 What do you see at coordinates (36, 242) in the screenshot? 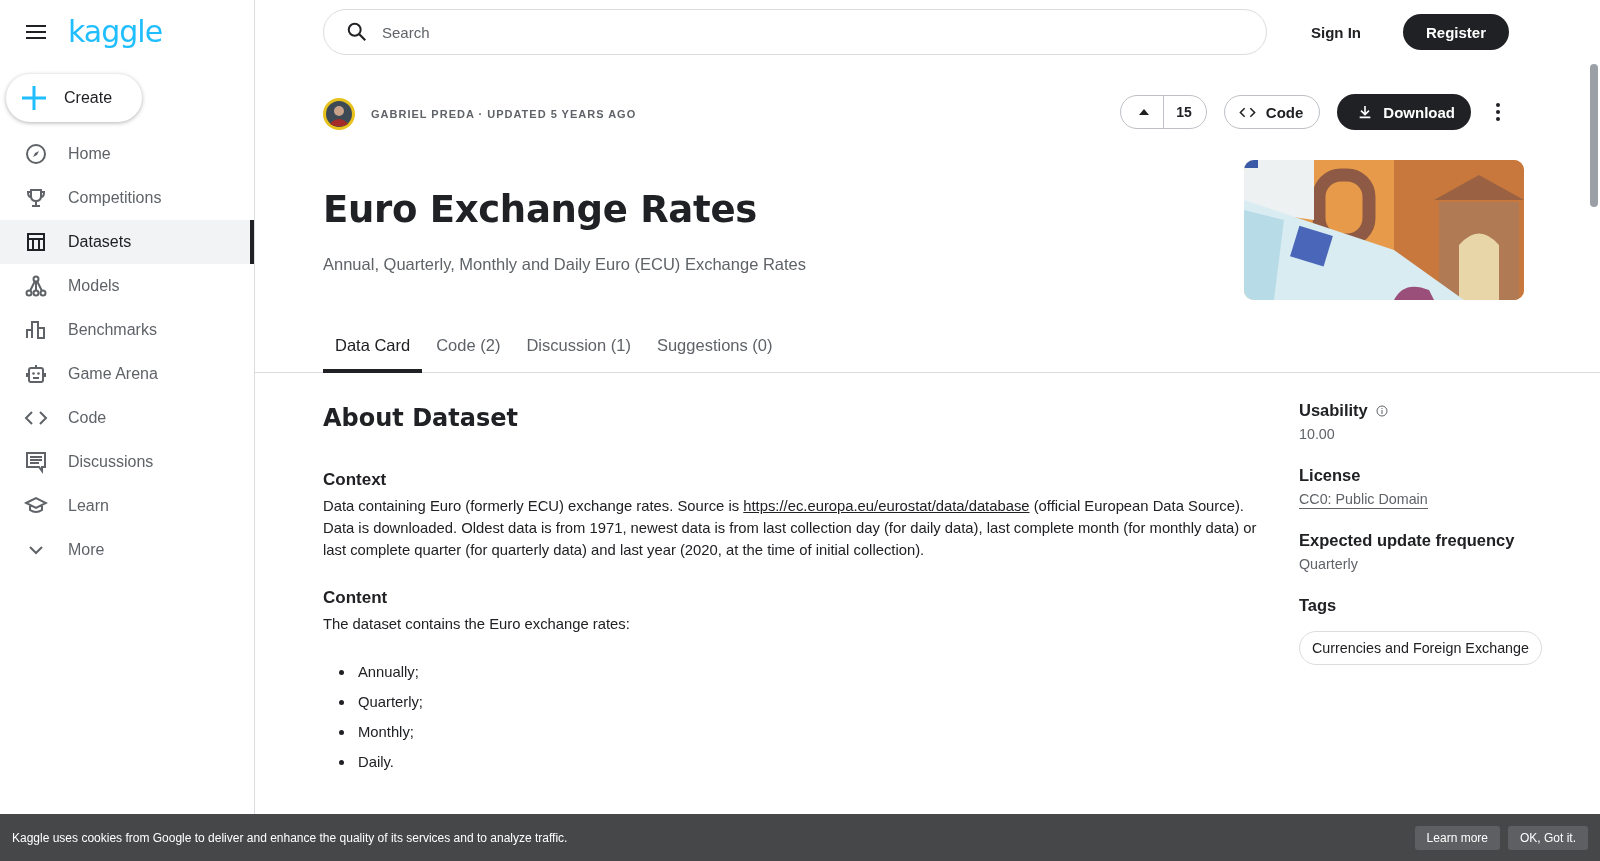
I see `table-icon` at bounding box center [36, 242].